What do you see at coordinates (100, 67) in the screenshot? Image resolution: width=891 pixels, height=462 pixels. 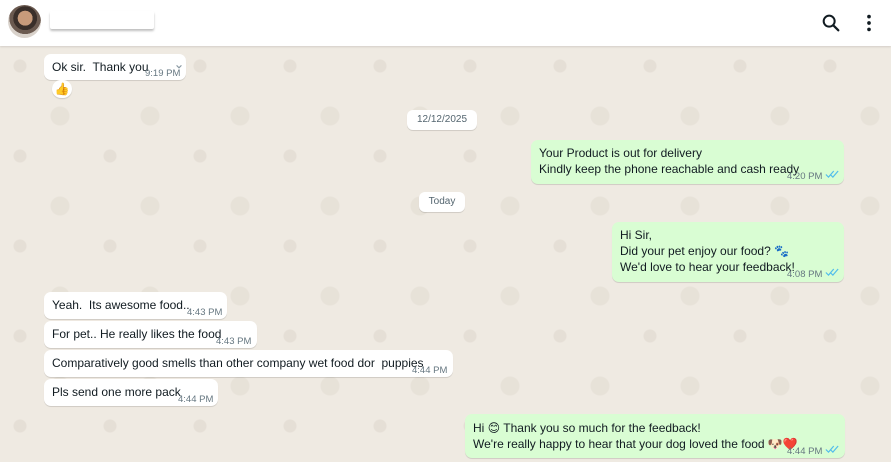 I see `message-text: Ok sir. Thank you` at bounding box center [100, 67].